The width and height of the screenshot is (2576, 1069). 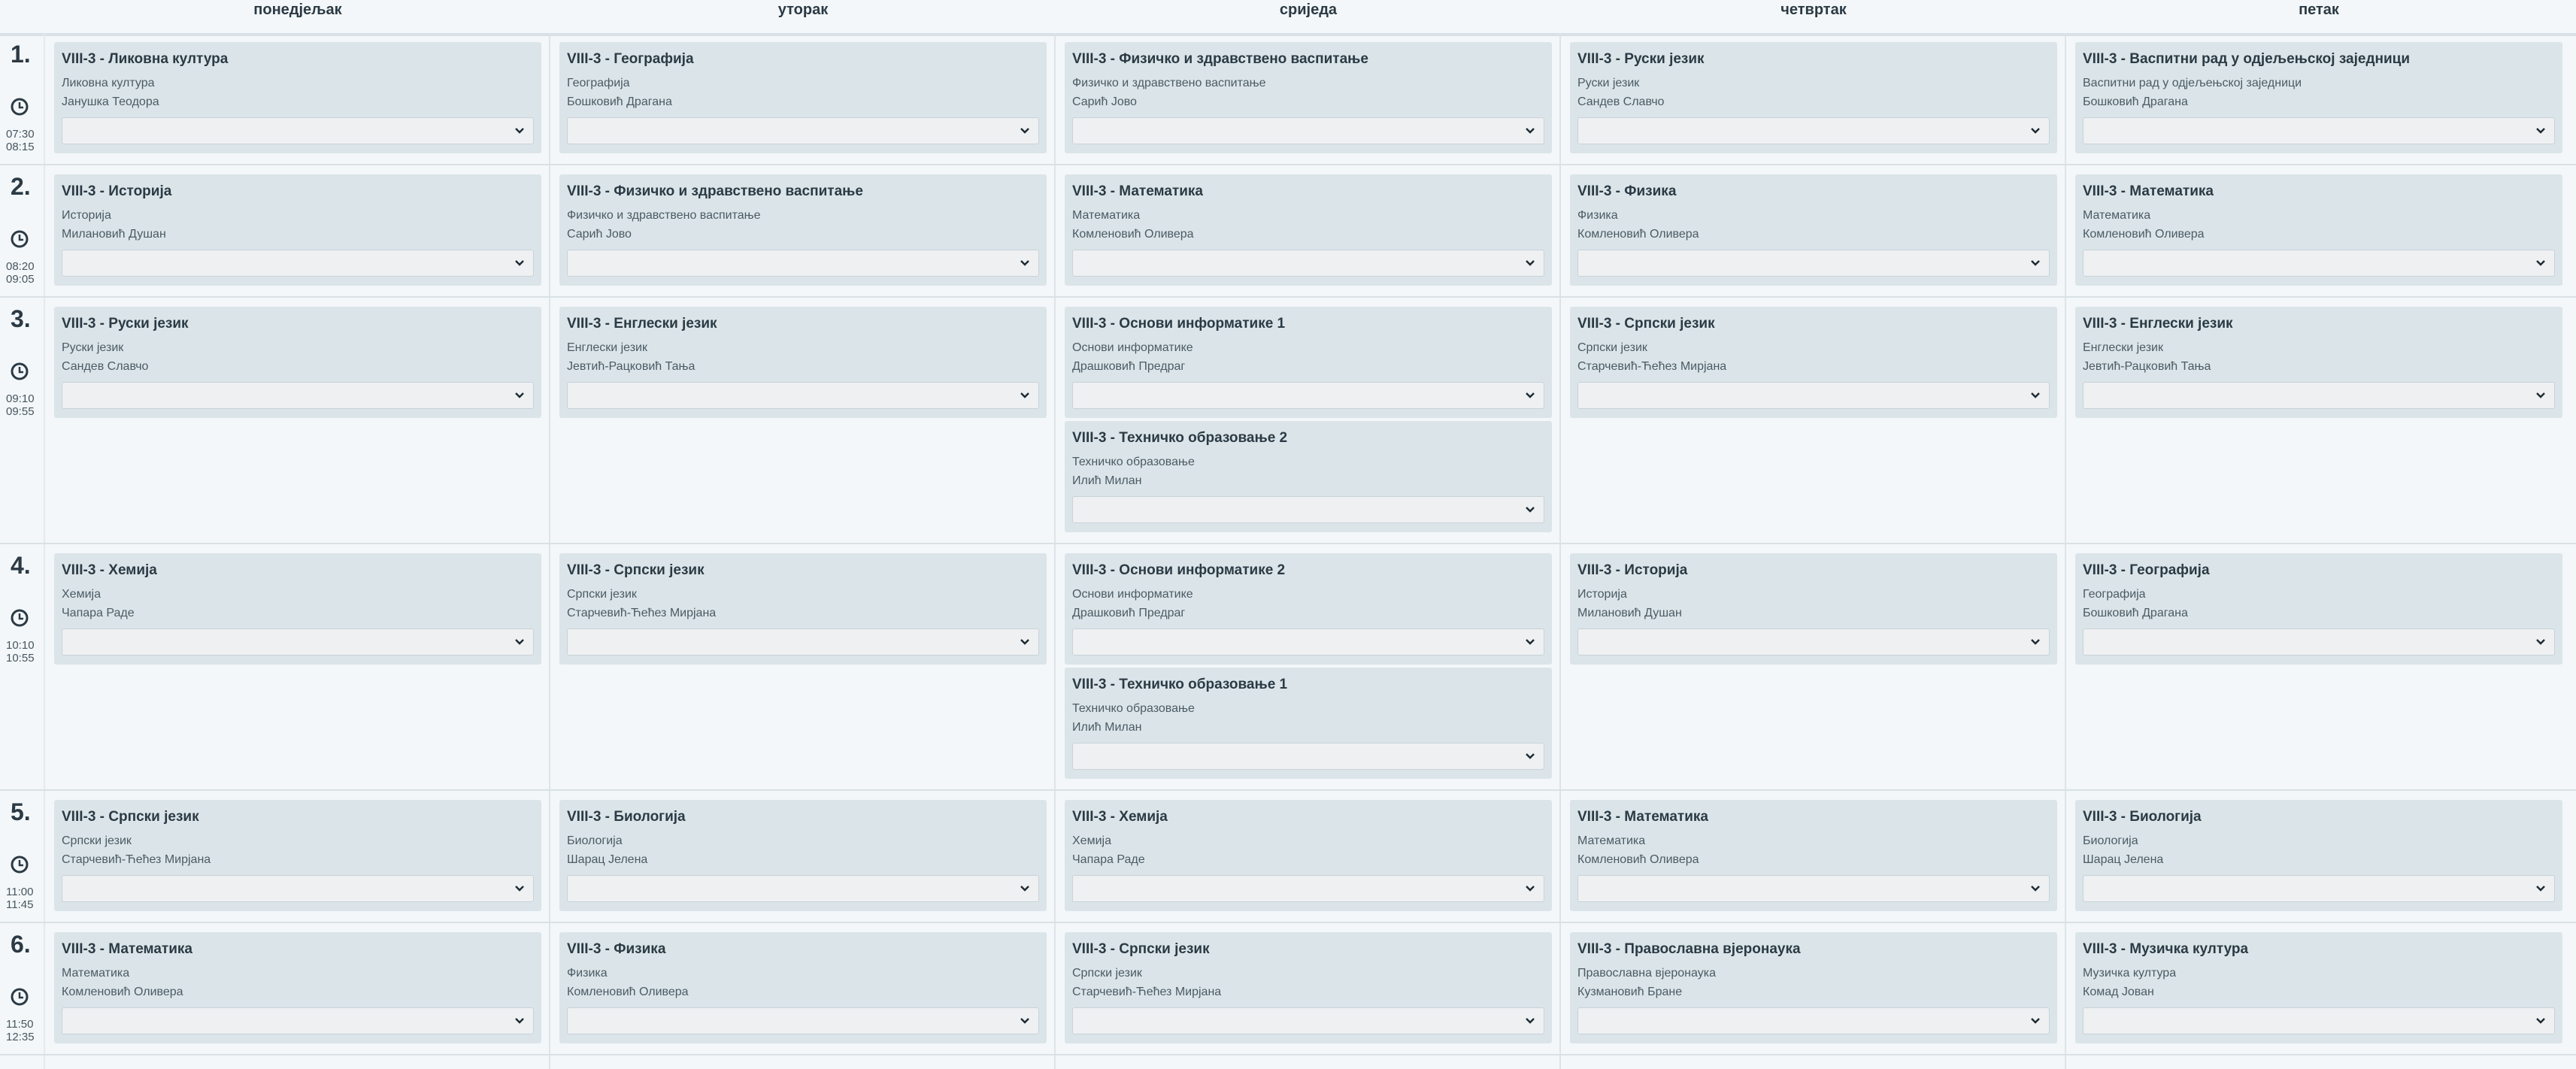 What do you see at coordinates (20, 892) in the screenshot?
I see `period-start-time: 11:00` at bounding box center [20, 892].